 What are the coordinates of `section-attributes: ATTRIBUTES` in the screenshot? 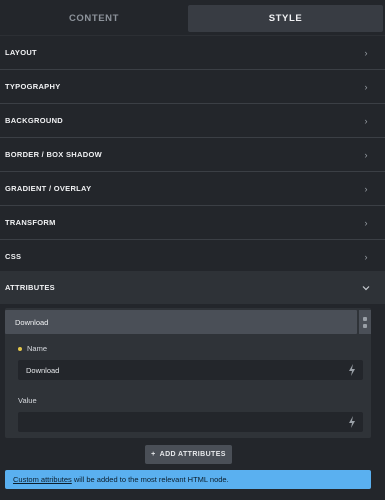 It's located at (192, 287).